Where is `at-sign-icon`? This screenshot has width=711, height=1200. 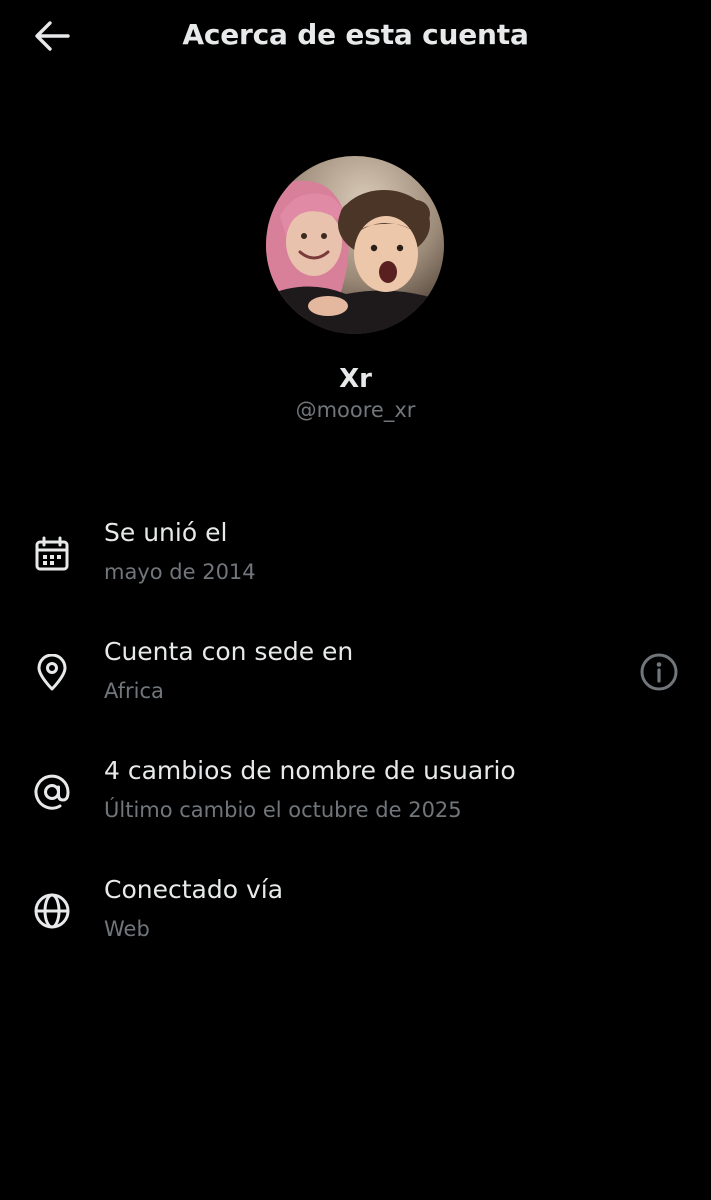
at-sign-icon is located at coordinates (52, 792).